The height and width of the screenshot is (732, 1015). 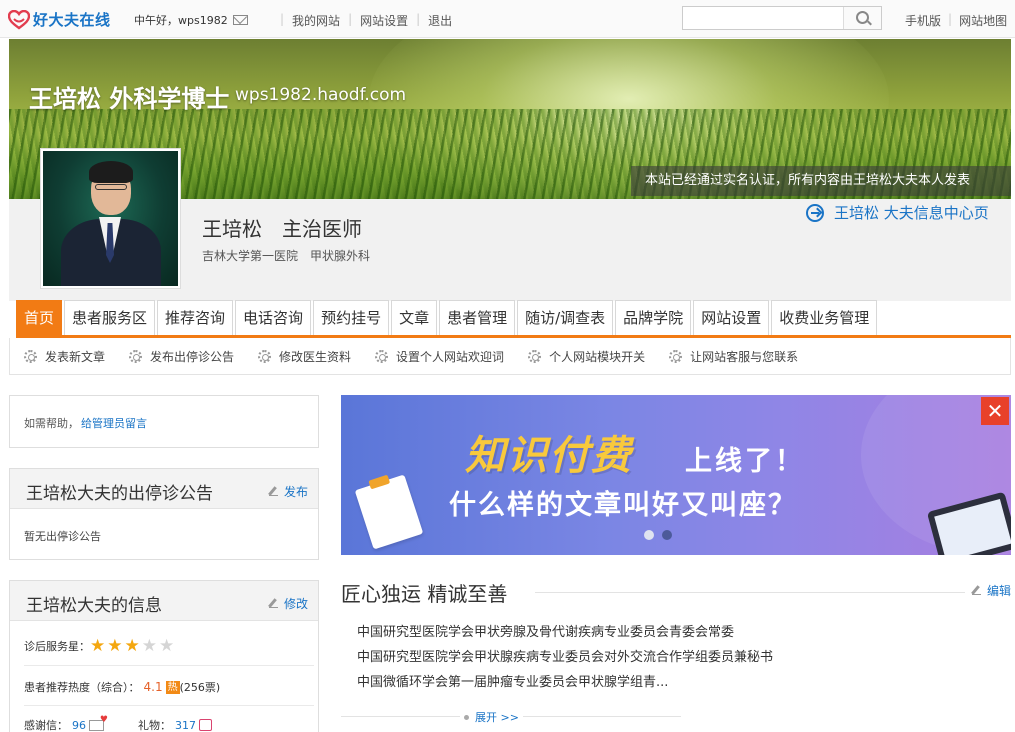 I want to click on top-links: | 我的网站 | 网站设置 | 退出, so click(x=362, y=20).